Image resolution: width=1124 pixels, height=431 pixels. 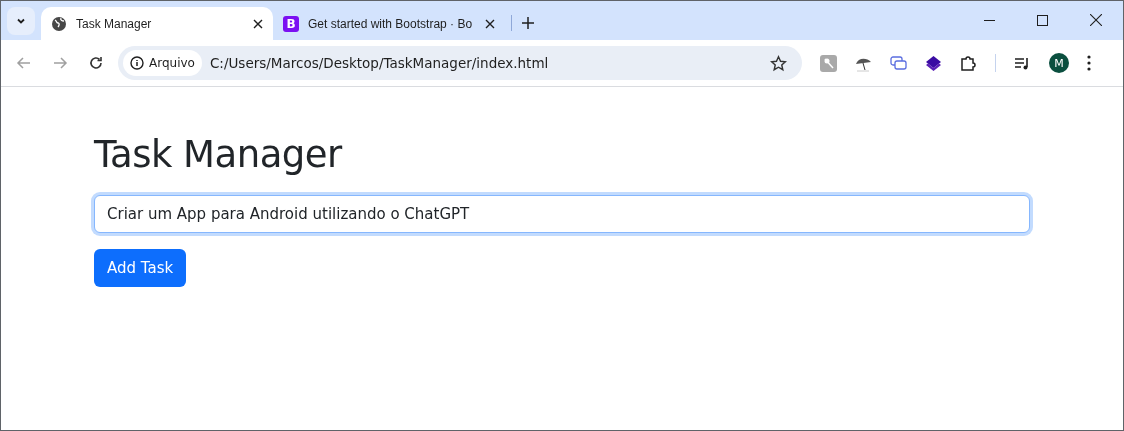 What do you see at coordinates (898, 63) in the screenshot?
I see `chat-icon` at bounding box center [898, 63].